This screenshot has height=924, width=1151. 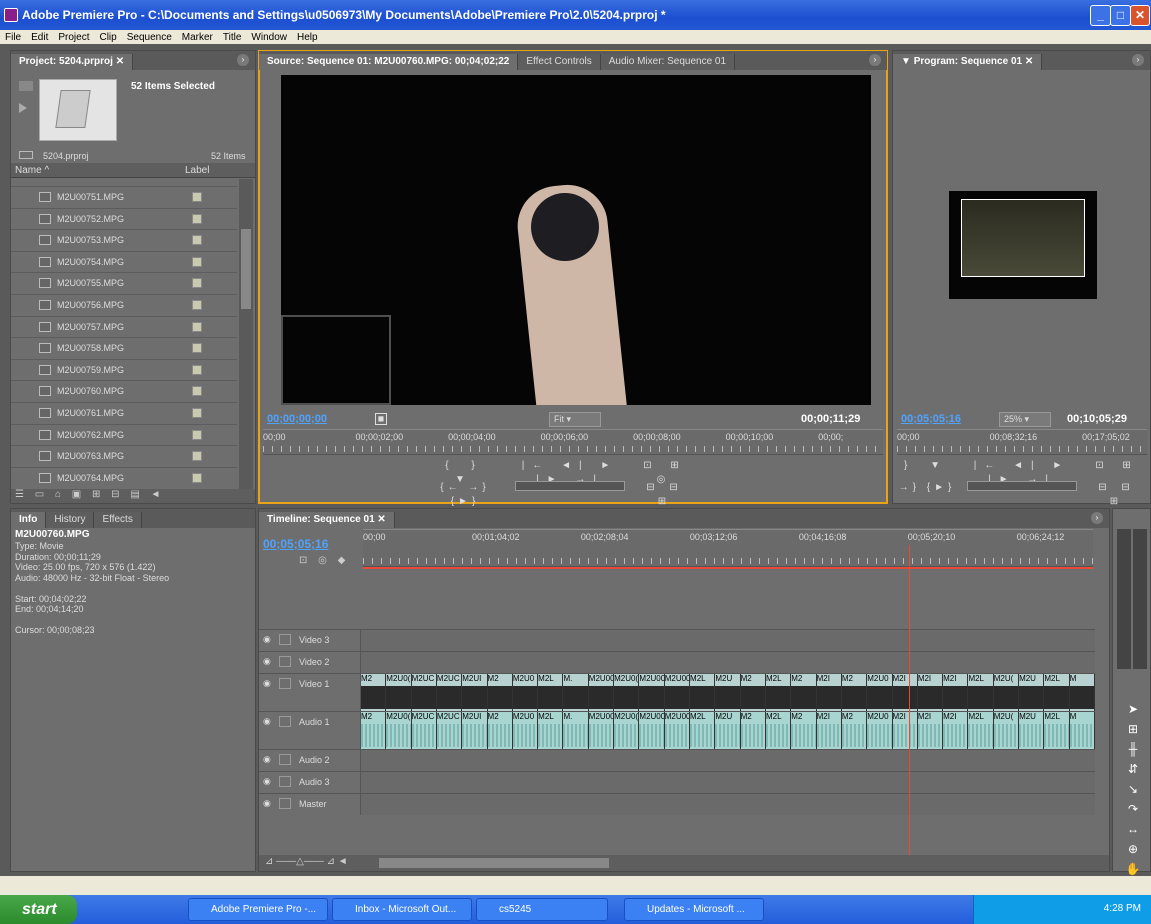 What do you see at coordinates (968, 62) in the screenshot?
I see `tab-program: ▼ Program: Sequence 01 ✕` at bounding box center [968, 62].